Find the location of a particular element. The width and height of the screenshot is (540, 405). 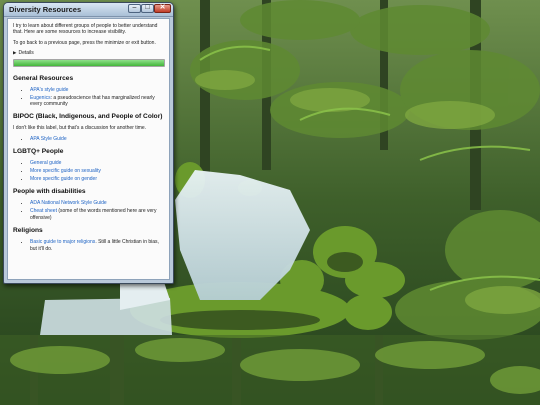

gender-guide-link: More specific guide on gender is located at coordinates (63, 179).